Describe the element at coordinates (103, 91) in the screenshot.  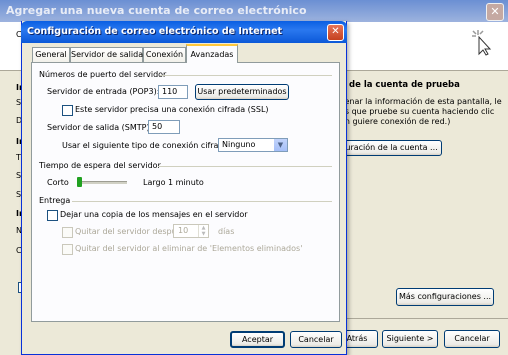
I see `incoming-server-label: Servidor de entrada (POP3):` at that location.